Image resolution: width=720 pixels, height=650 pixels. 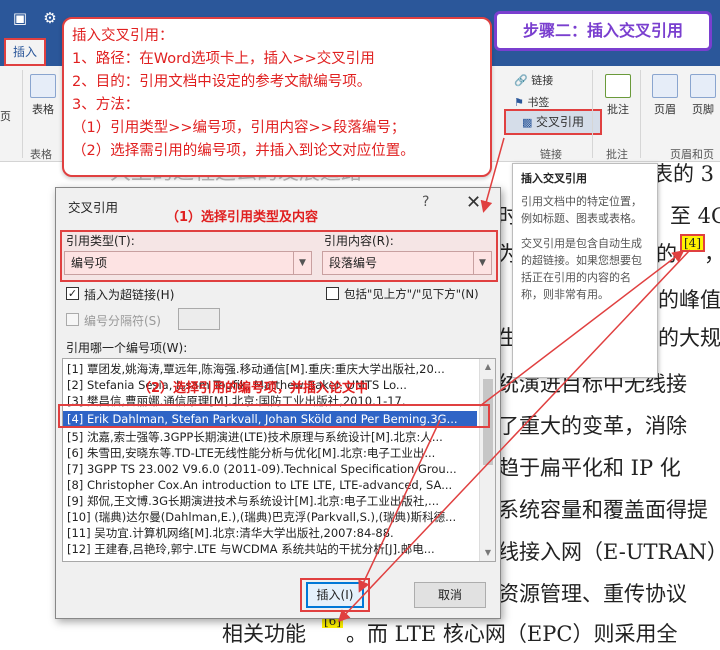 I want to click on tooltip-text: 交叉引用是包含自动生成的超链接。如果您想要包括正在引用的内容的名称，则非常有用。, so click(x=581, y=269).